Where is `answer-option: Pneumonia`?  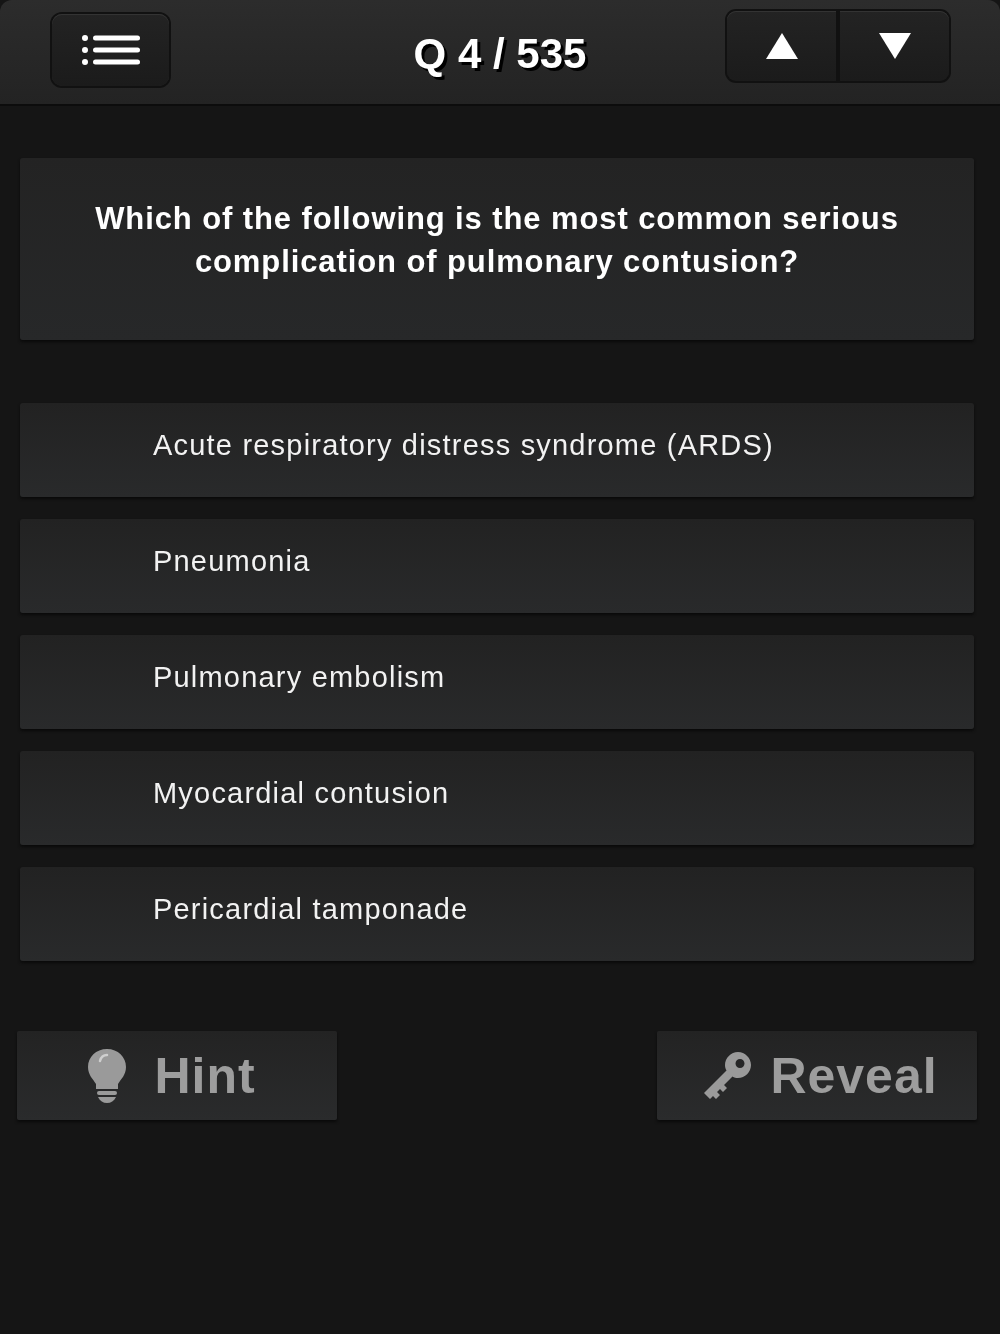 answer-option: Pneumonia is located at coordinates (497, 566).